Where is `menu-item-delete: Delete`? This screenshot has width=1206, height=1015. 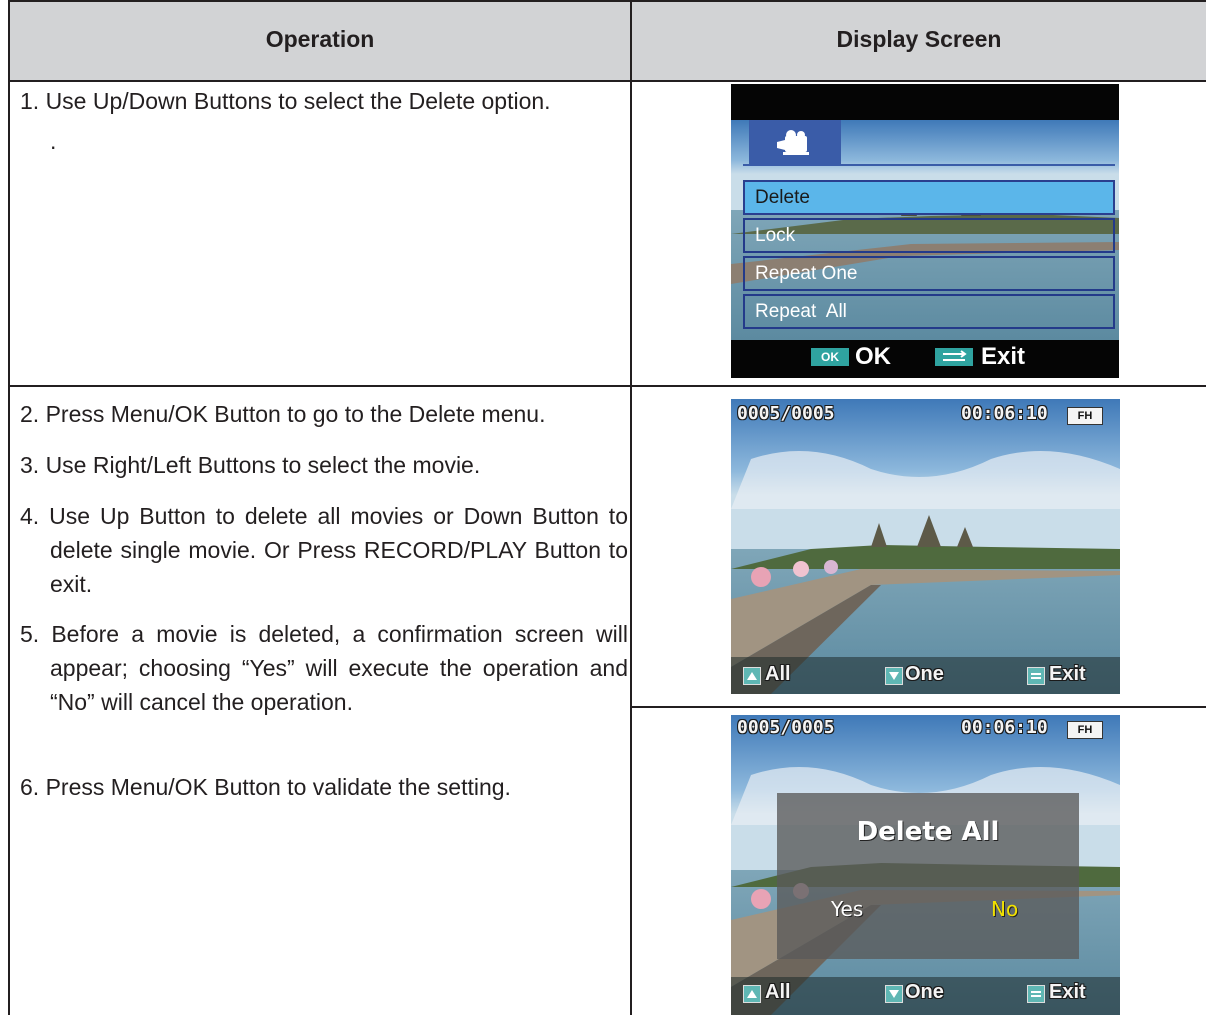
menu-item-delete: Delete is located at coordinates (929, 197).